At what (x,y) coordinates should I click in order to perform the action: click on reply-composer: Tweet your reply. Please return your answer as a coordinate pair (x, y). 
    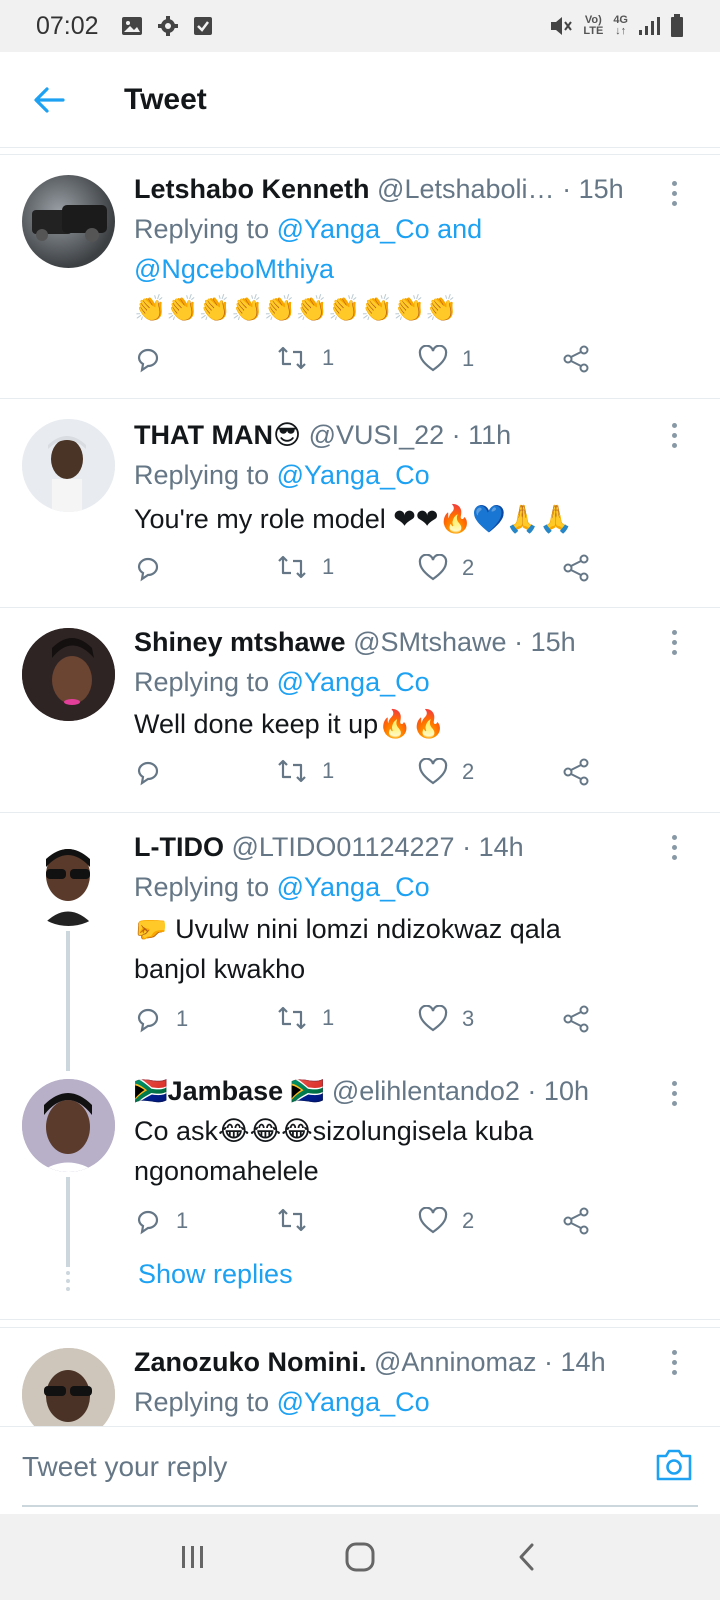
    Looking at the image, I should click on (360, 1470).